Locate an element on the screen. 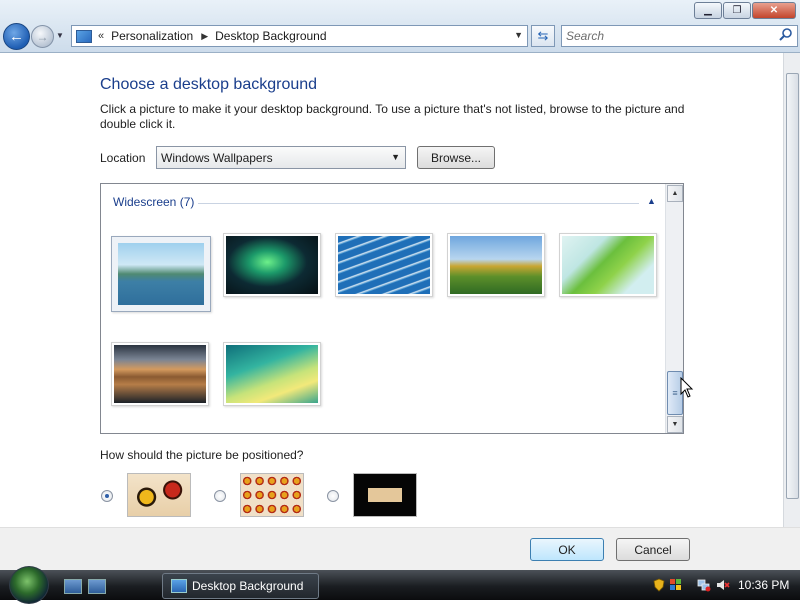 The height and width of the screenshot is (604, 800). window-controls: ▁ ❐ ✕ is located at coordinates (745, 10).